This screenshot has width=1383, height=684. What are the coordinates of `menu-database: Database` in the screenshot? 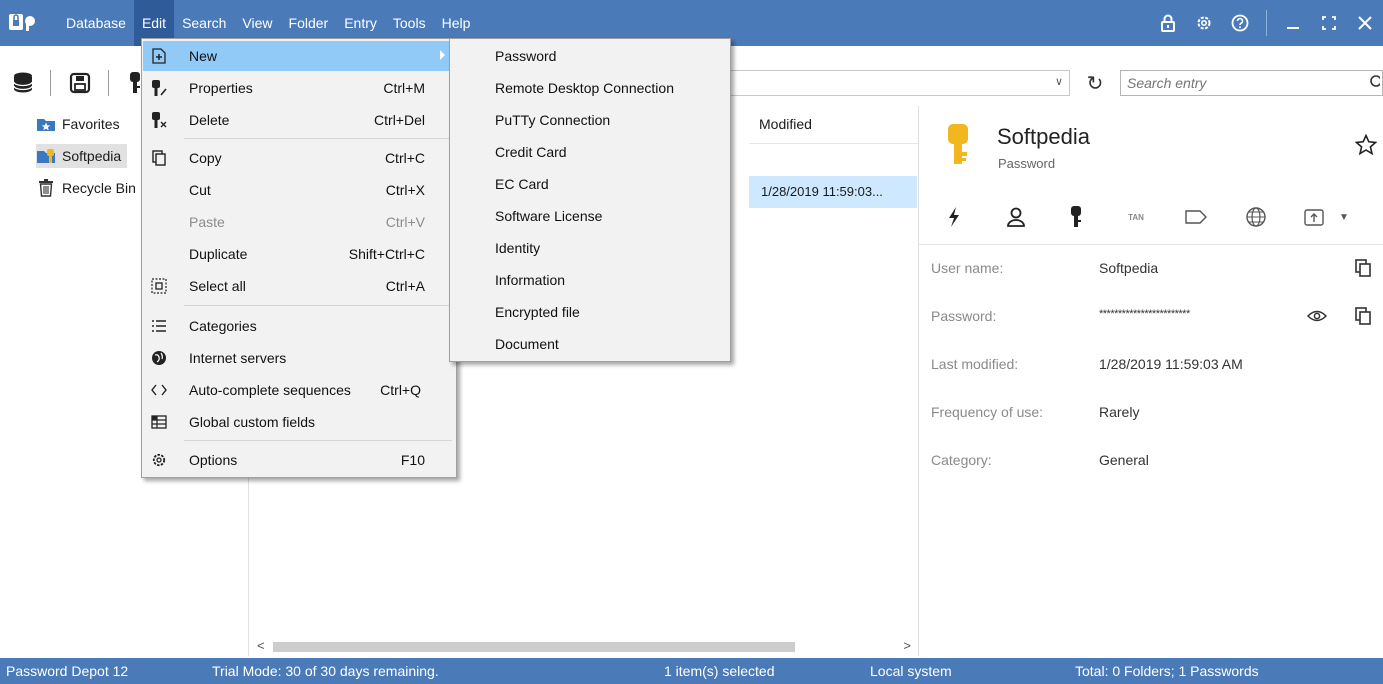 It's located at (96, 23).